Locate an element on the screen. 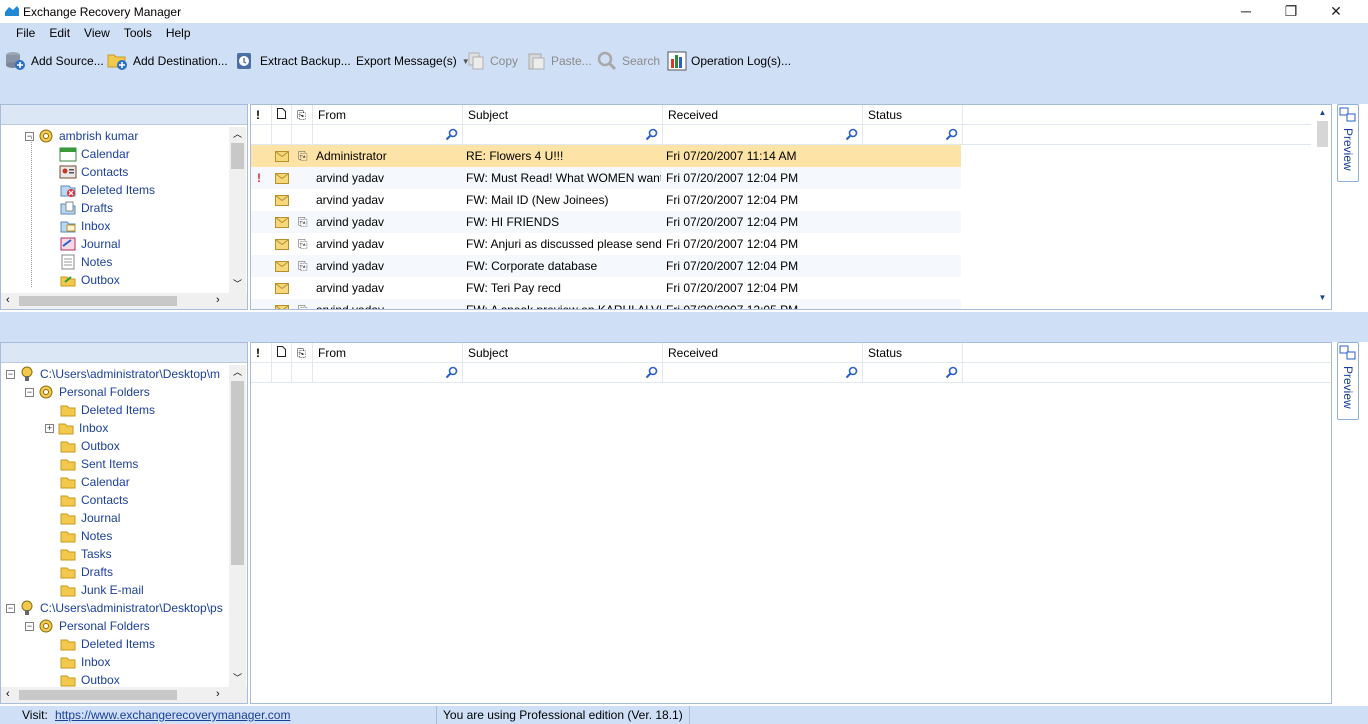  hscroll-thumb is located at coordinates (98, 301).